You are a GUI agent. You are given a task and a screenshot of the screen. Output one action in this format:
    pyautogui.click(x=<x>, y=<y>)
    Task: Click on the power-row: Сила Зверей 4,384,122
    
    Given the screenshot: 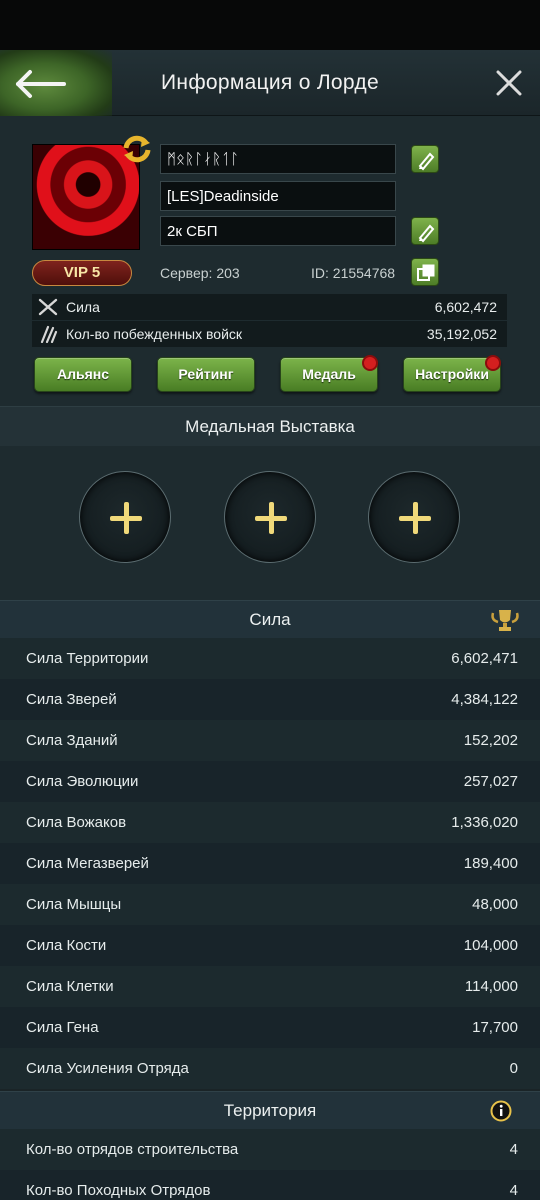 What is the action you would take?
    pyautogui.click(x=270, y=699)
    